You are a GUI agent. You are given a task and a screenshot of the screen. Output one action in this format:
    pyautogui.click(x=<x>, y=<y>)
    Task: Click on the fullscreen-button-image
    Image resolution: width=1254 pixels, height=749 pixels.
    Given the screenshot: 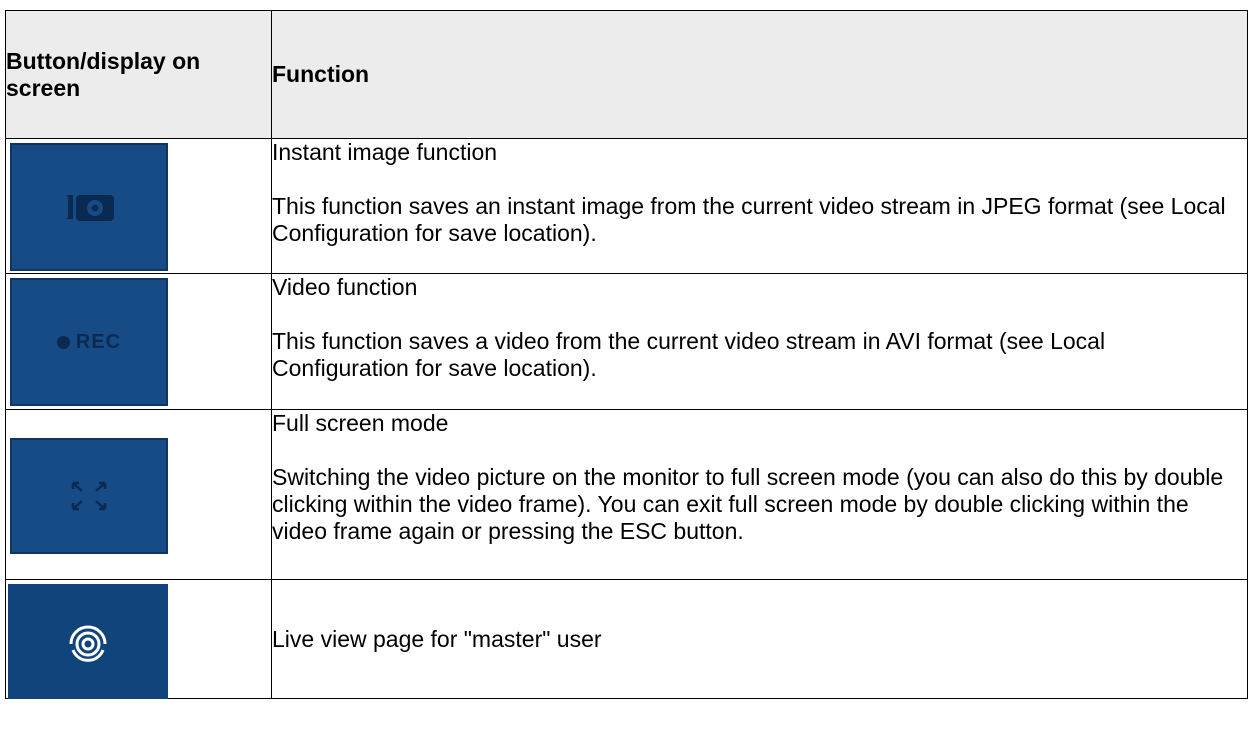 What is the action you would take?
    pyautogui.click(x=89, y=496)
    